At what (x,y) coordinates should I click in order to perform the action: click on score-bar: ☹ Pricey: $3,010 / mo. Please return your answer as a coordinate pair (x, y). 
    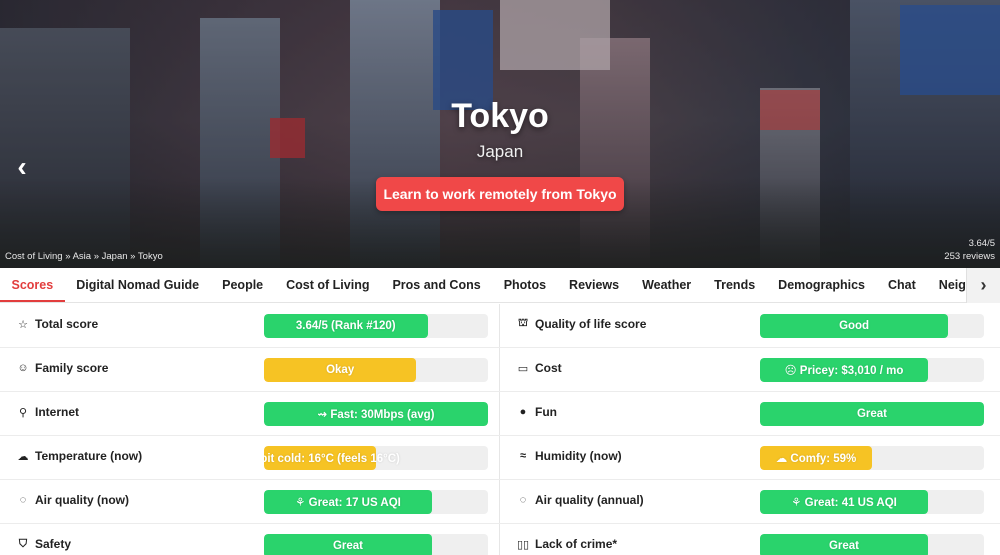
    Looking at the image, I should click on (872, 370).